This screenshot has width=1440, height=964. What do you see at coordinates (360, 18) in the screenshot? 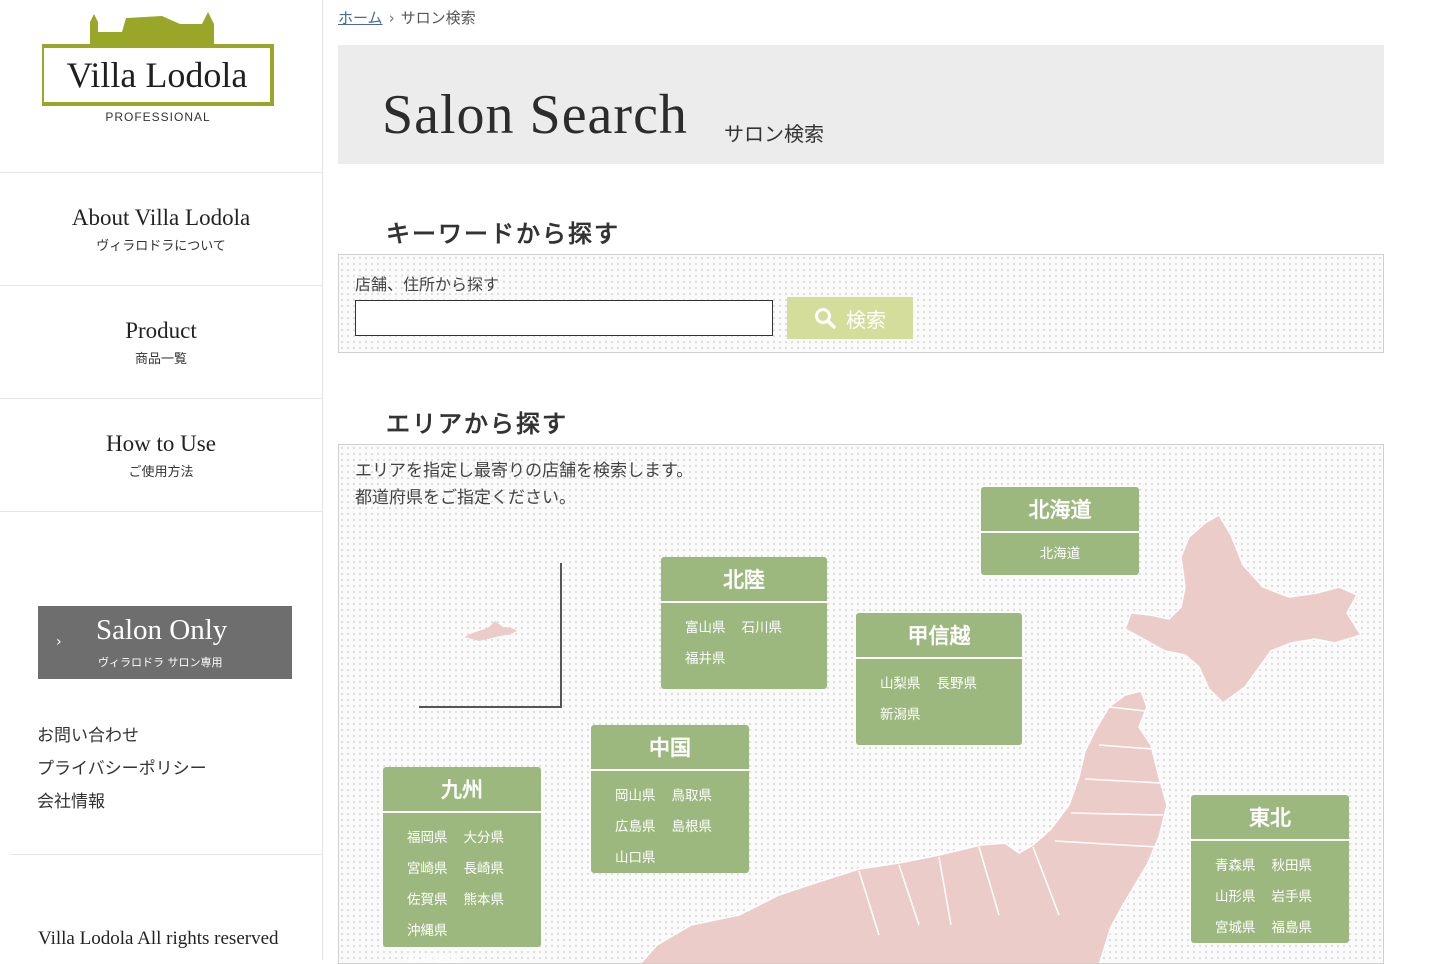
I see `breadcrumb-home: ホーム` at bounding box center [360, 18].